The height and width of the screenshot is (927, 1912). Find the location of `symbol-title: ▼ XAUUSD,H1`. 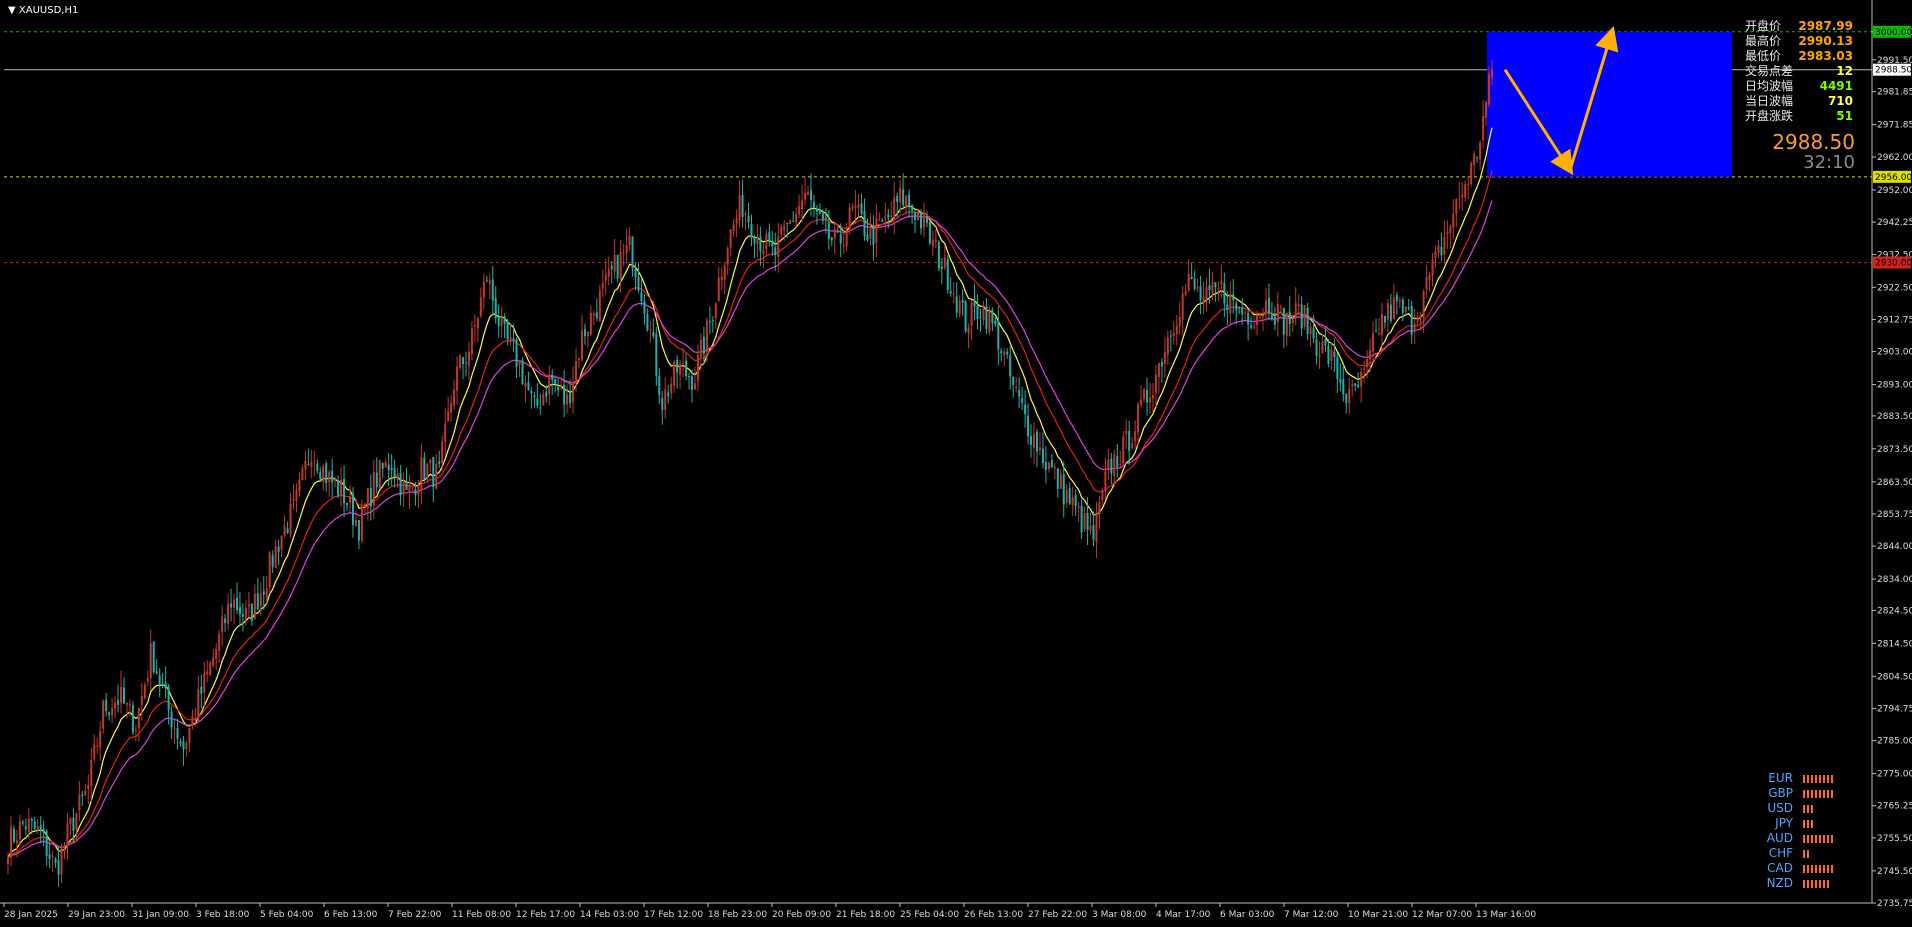

symbol-title: ▼ XAUUSD,H1 is located at coordinates (43, 11).